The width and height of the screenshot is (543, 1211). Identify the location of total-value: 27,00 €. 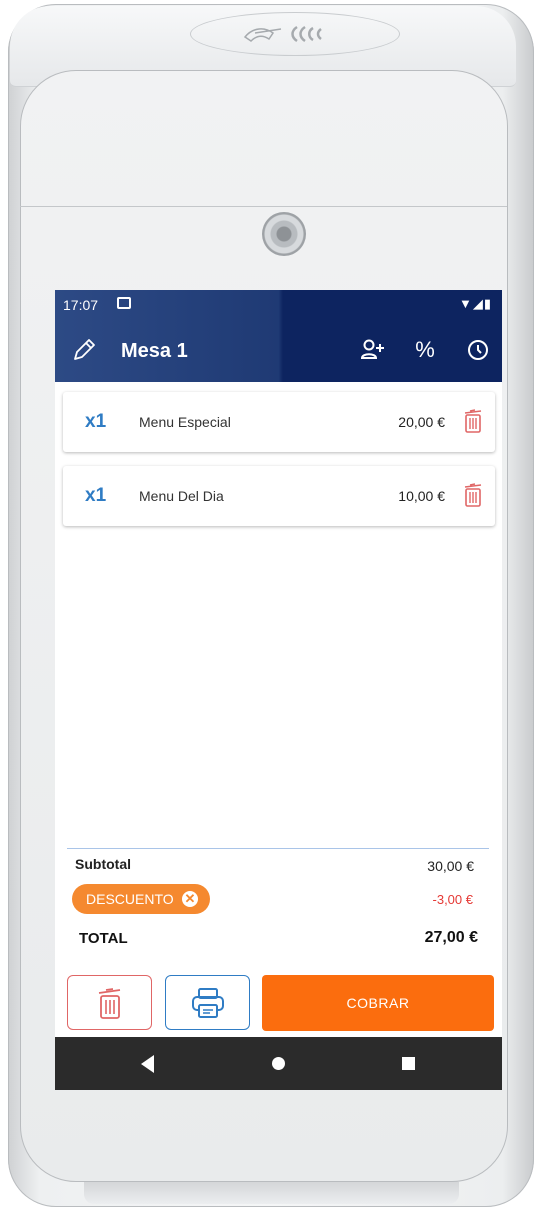
(451, 937).